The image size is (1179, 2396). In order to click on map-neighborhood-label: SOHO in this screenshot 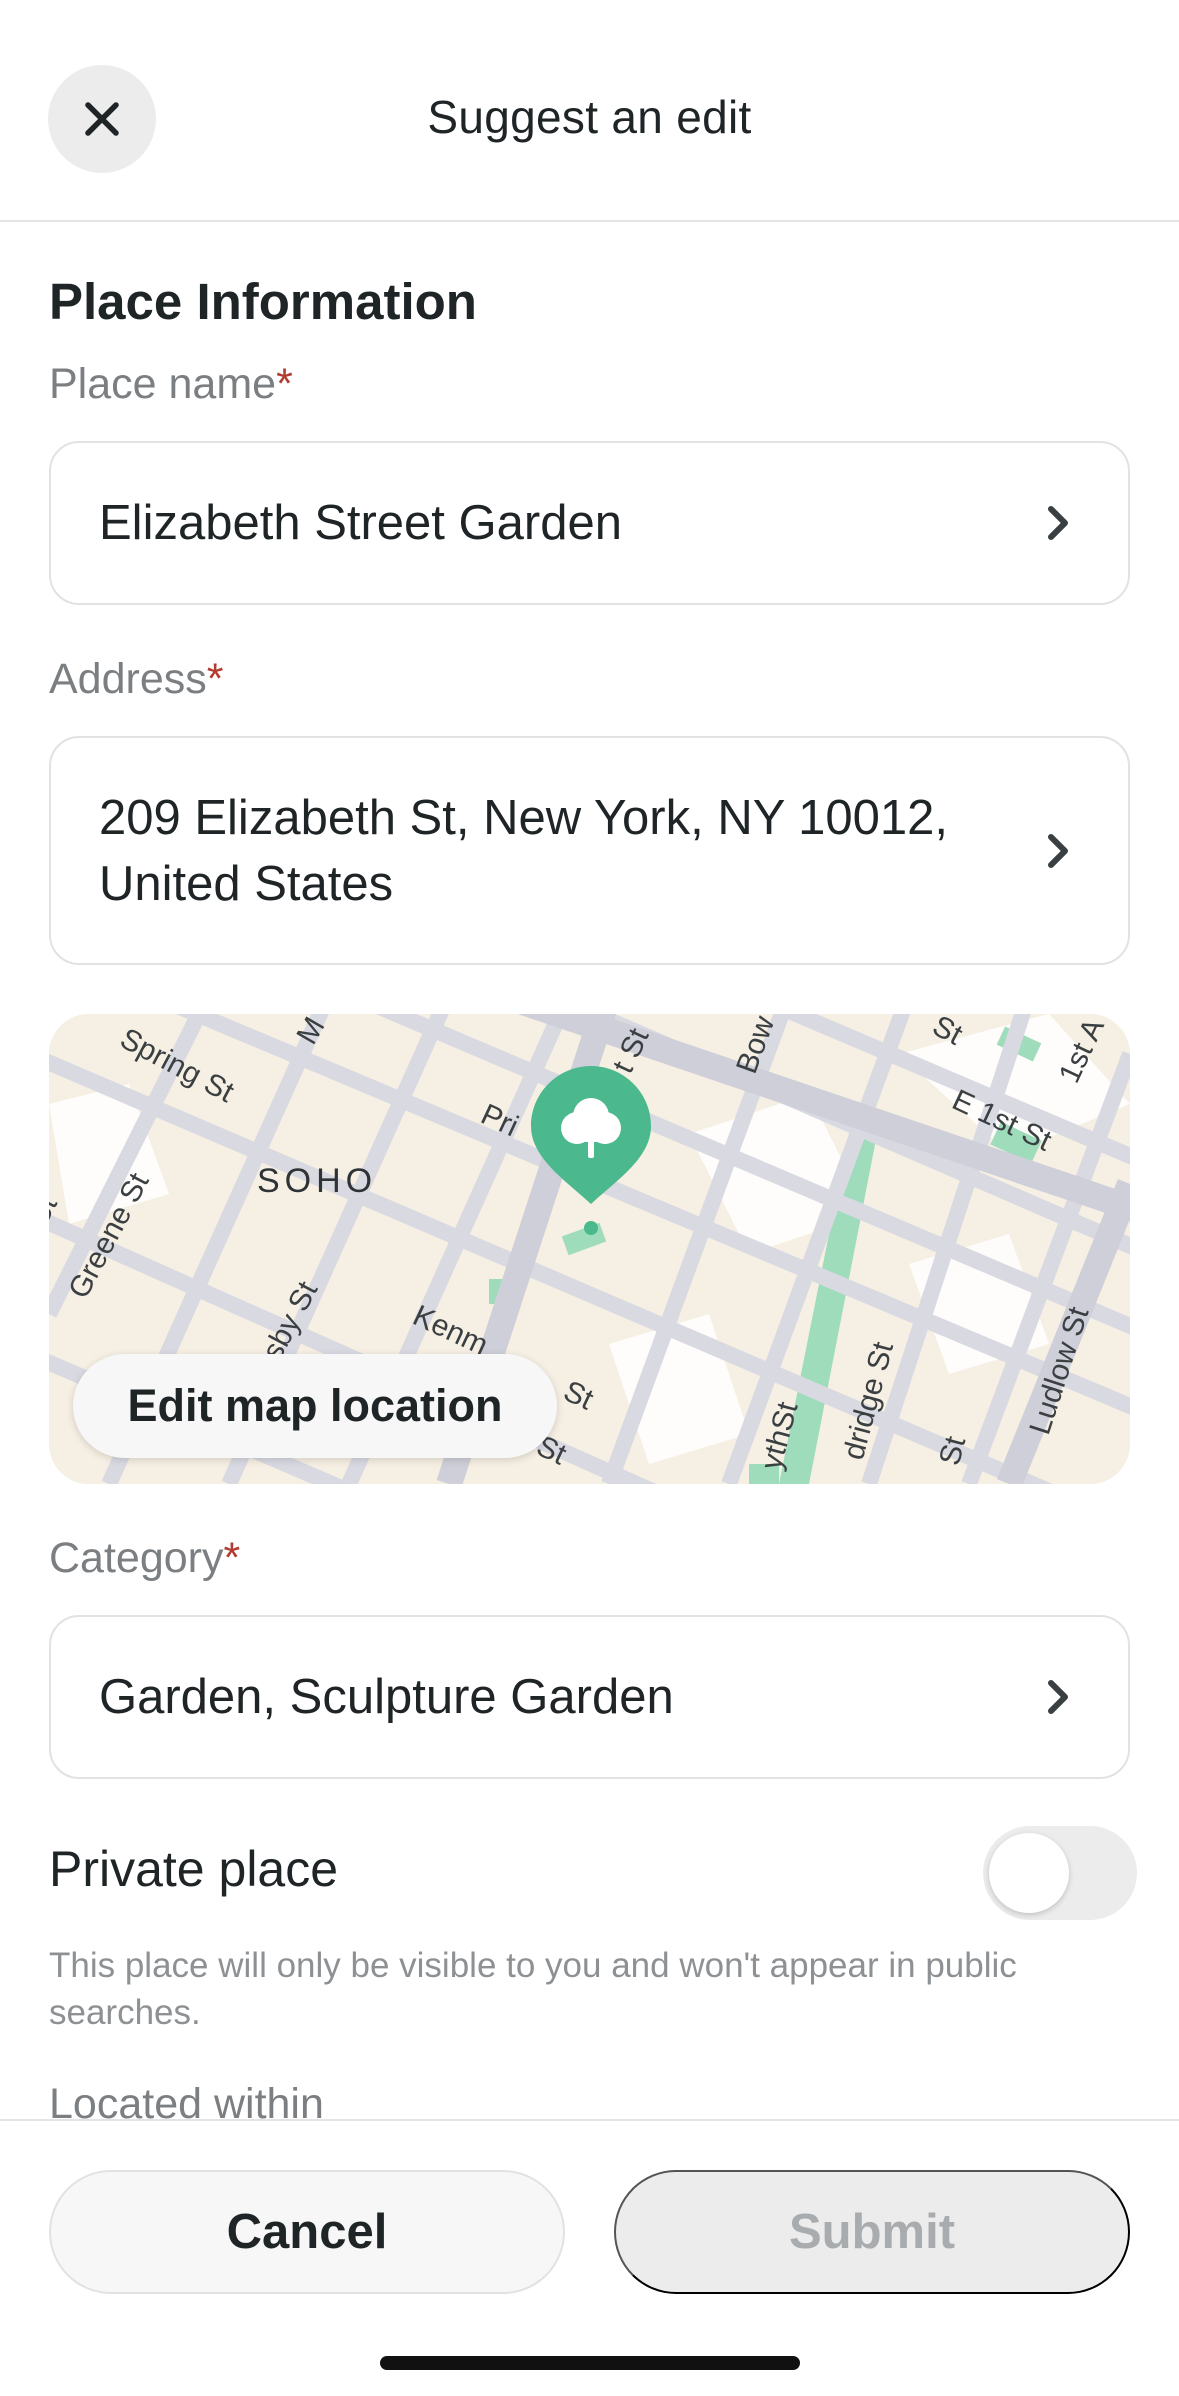, I will do `click(317, 1181)`.